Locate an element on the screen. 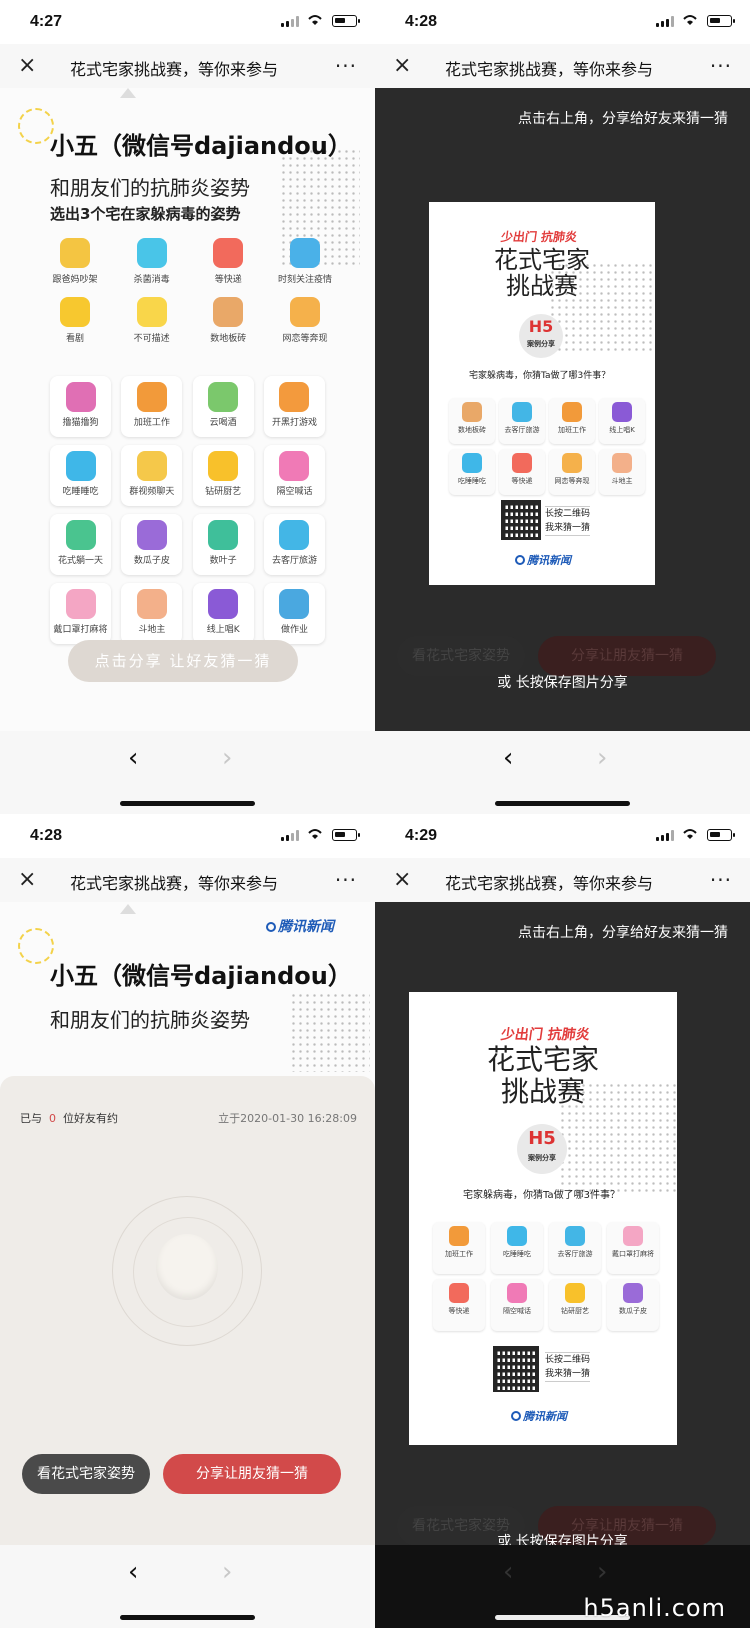 This screenshot has width=750, height=1629. option-card: 群视频聊天 is located at coordinates (152, 475).